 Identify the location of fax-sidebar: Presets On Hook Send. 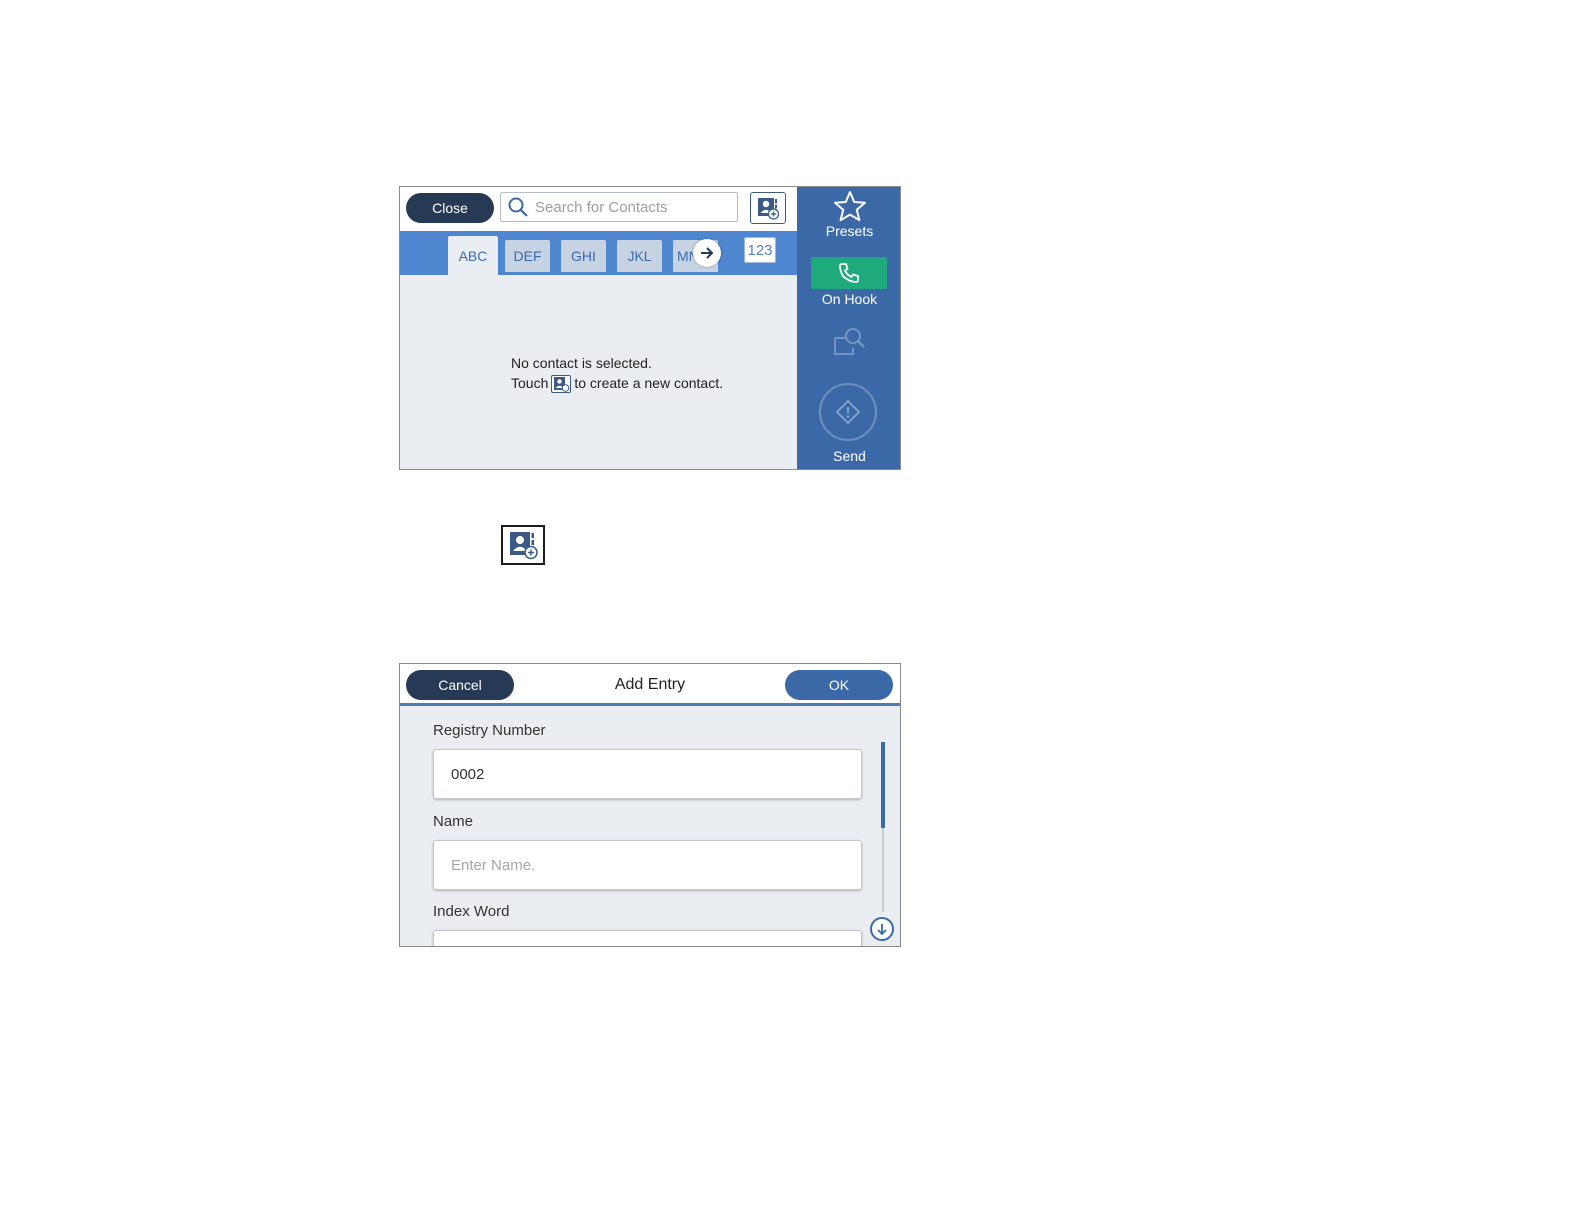
(848, 328).